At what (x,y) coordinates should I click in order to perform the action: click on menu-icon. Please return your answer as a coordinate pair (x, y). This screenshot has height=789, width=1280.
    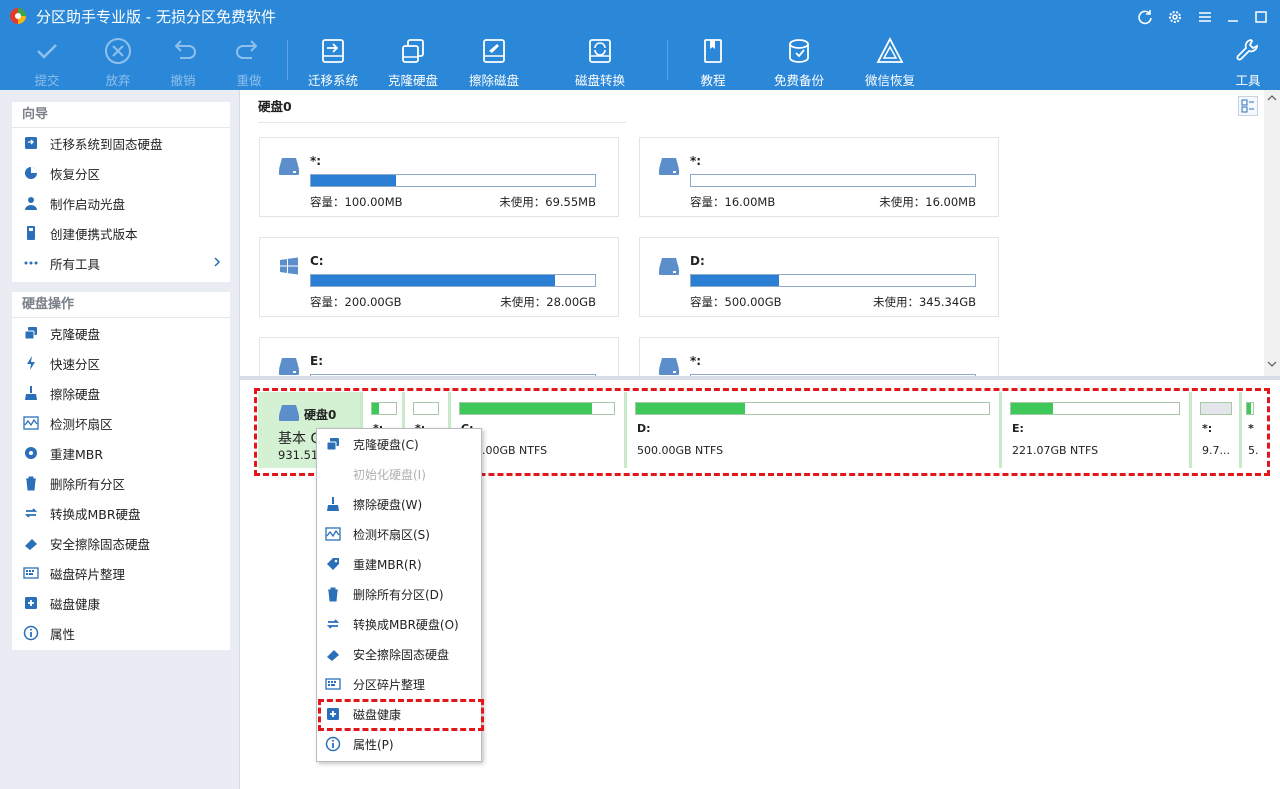
    Looking at the image, I should click on (1205, 17).